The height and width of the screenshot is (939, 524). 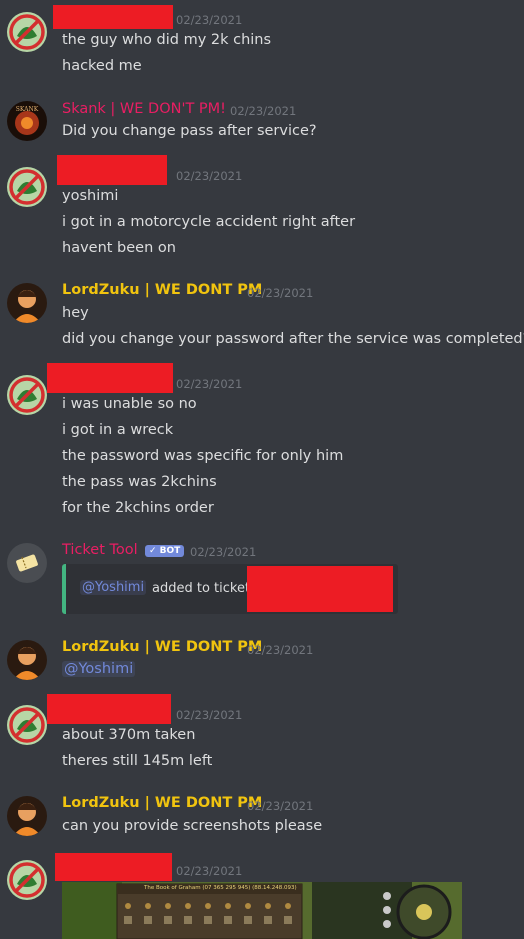 What do you see at coordinates (139, 482) in the screenshot?
I see `message-line: the pass was 2kchins` at bounding box center [139, 482].